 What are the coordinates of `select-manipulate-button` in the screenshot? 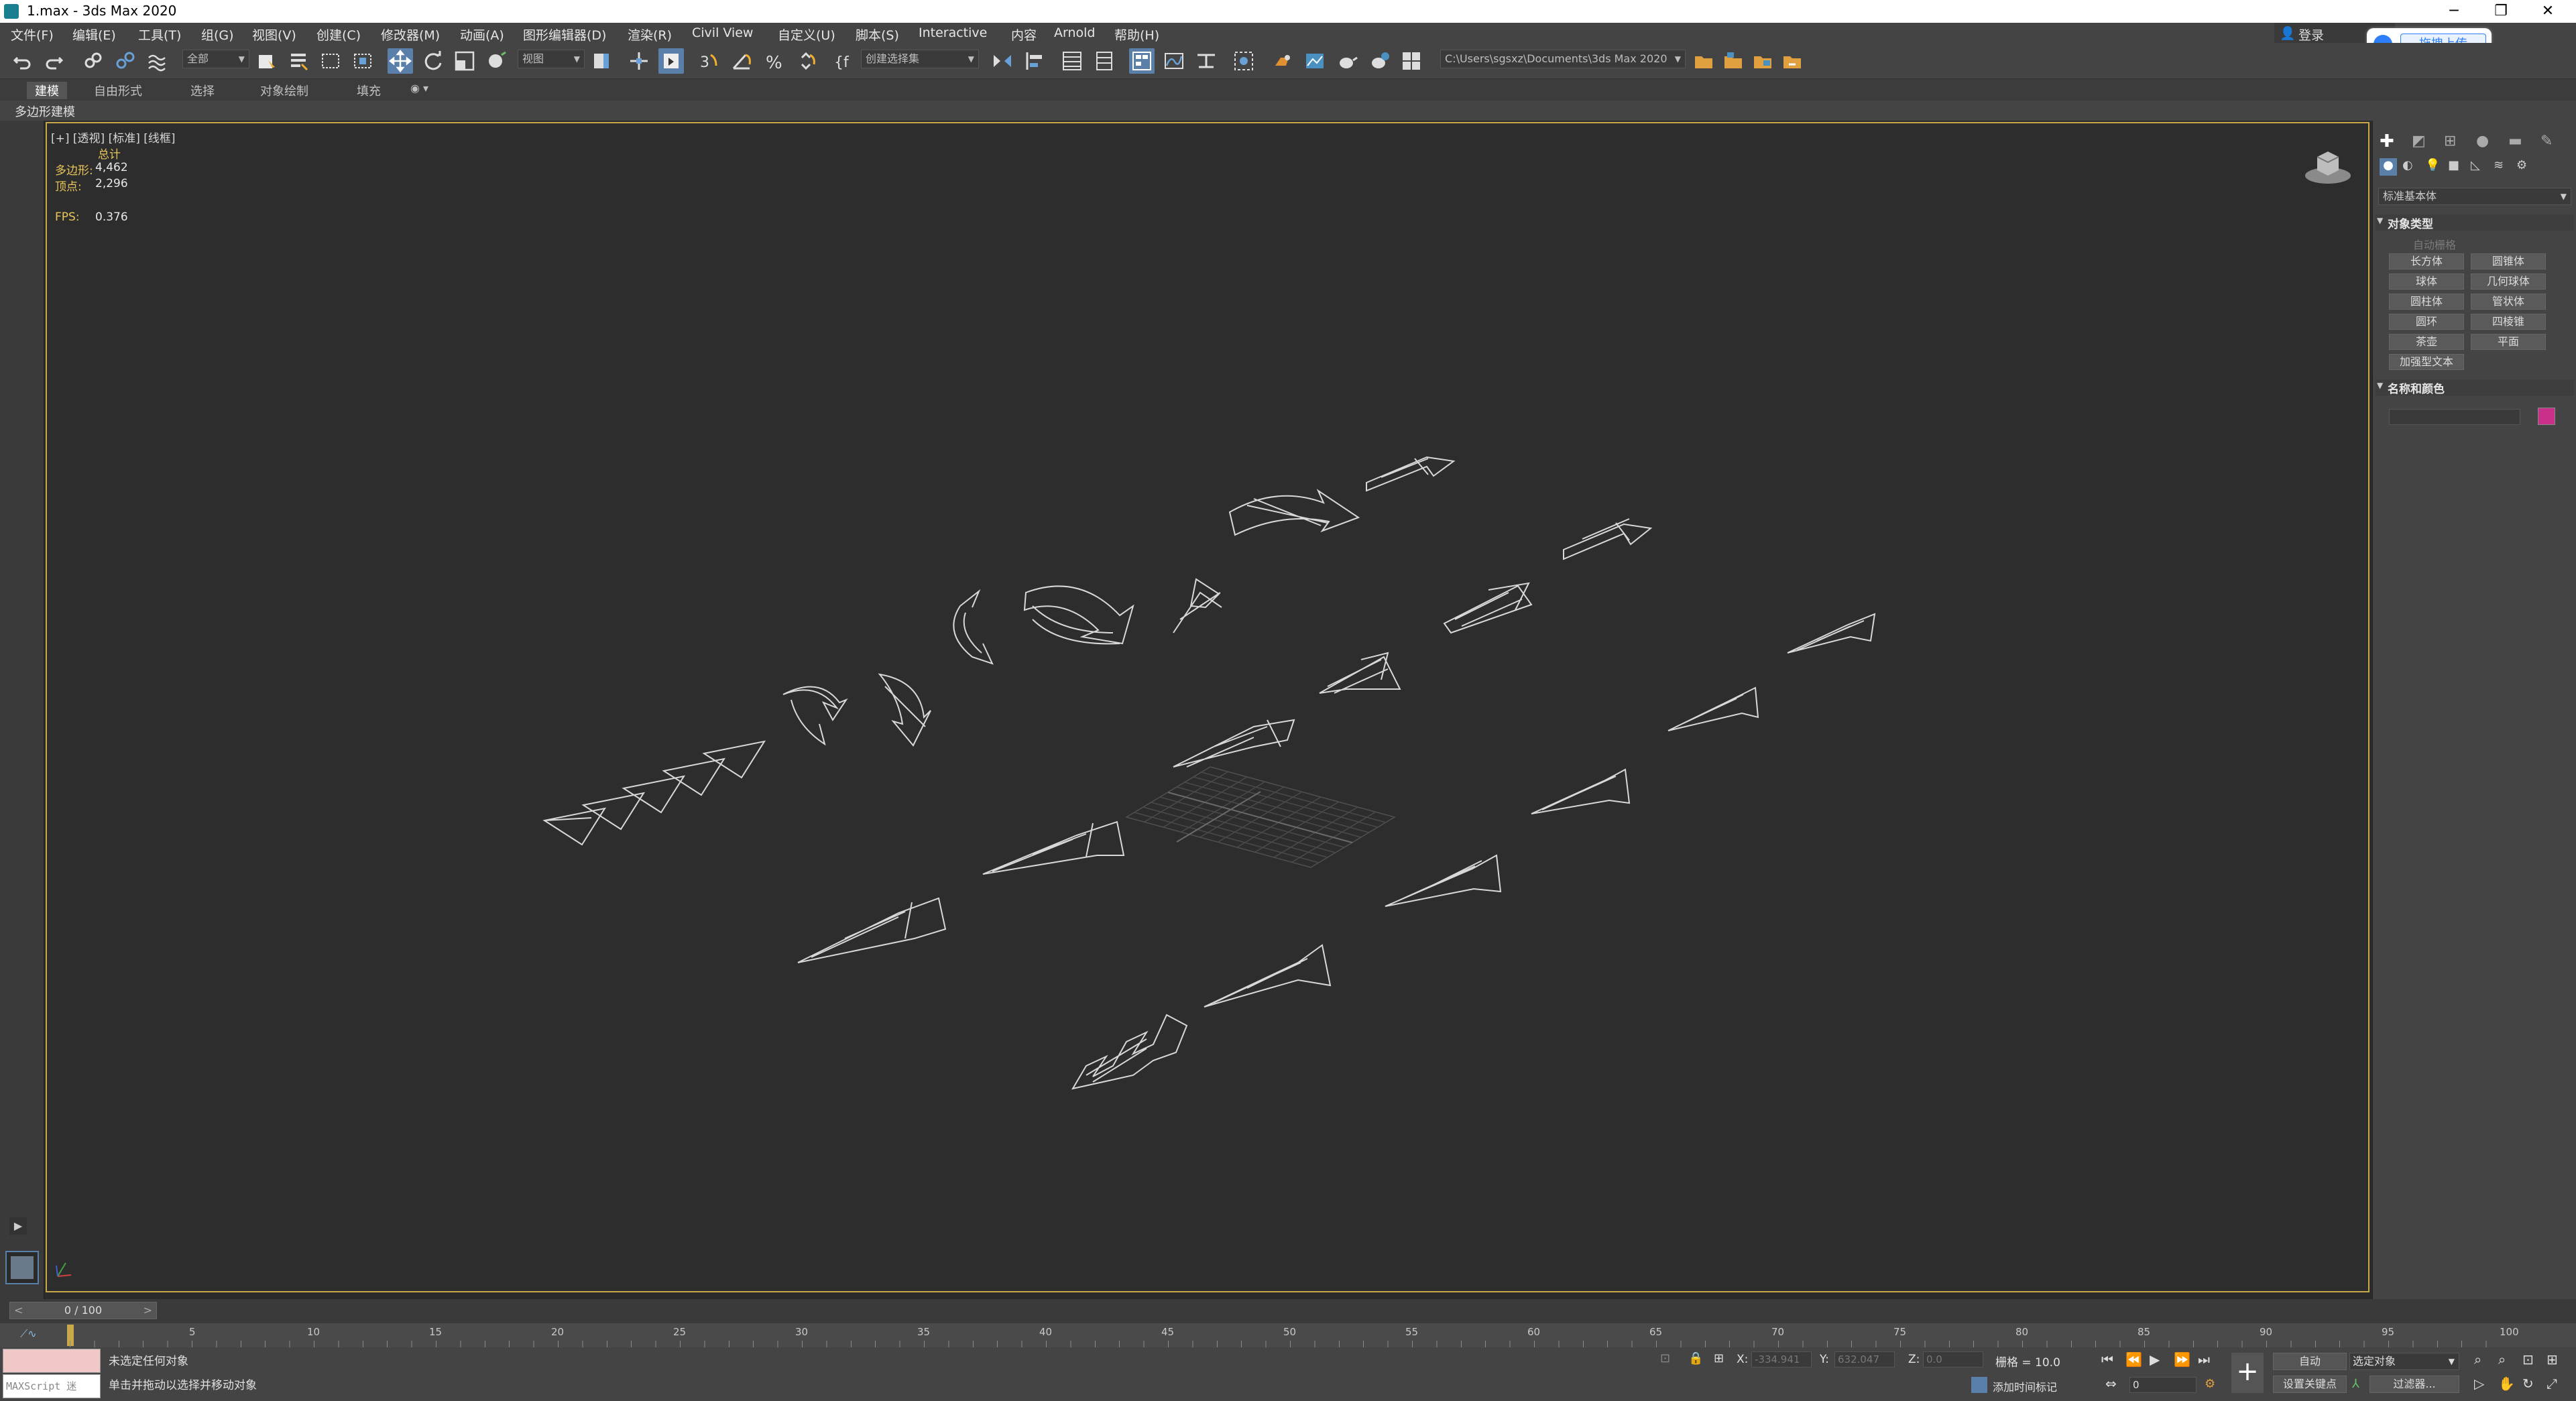 It's located at (639, 61).